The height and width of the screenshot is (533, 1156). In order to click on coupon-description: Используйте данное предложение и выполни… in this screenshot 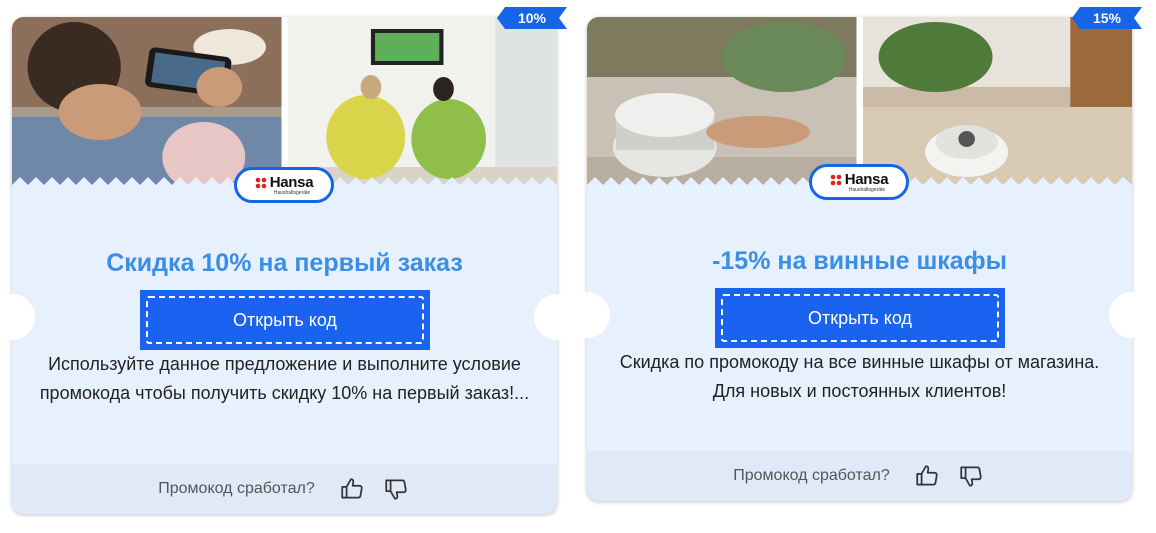, I will do `click(284, 378)`.